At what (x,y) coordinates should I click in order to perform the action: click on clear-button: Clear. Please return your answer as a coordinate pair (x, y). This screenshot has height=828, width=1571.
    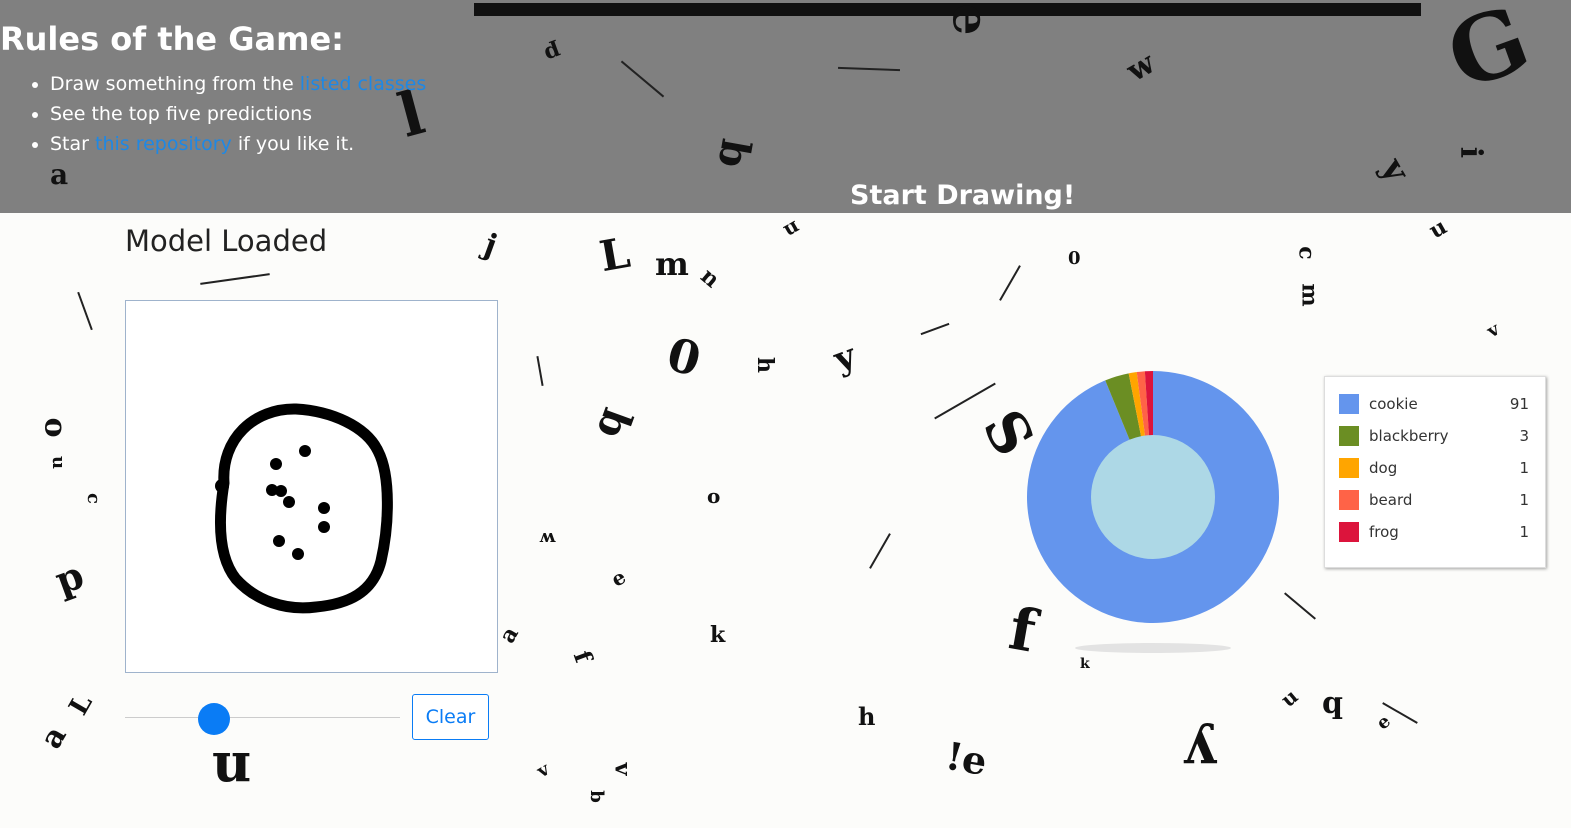
    Looking at the image, I should click on (450, 717).